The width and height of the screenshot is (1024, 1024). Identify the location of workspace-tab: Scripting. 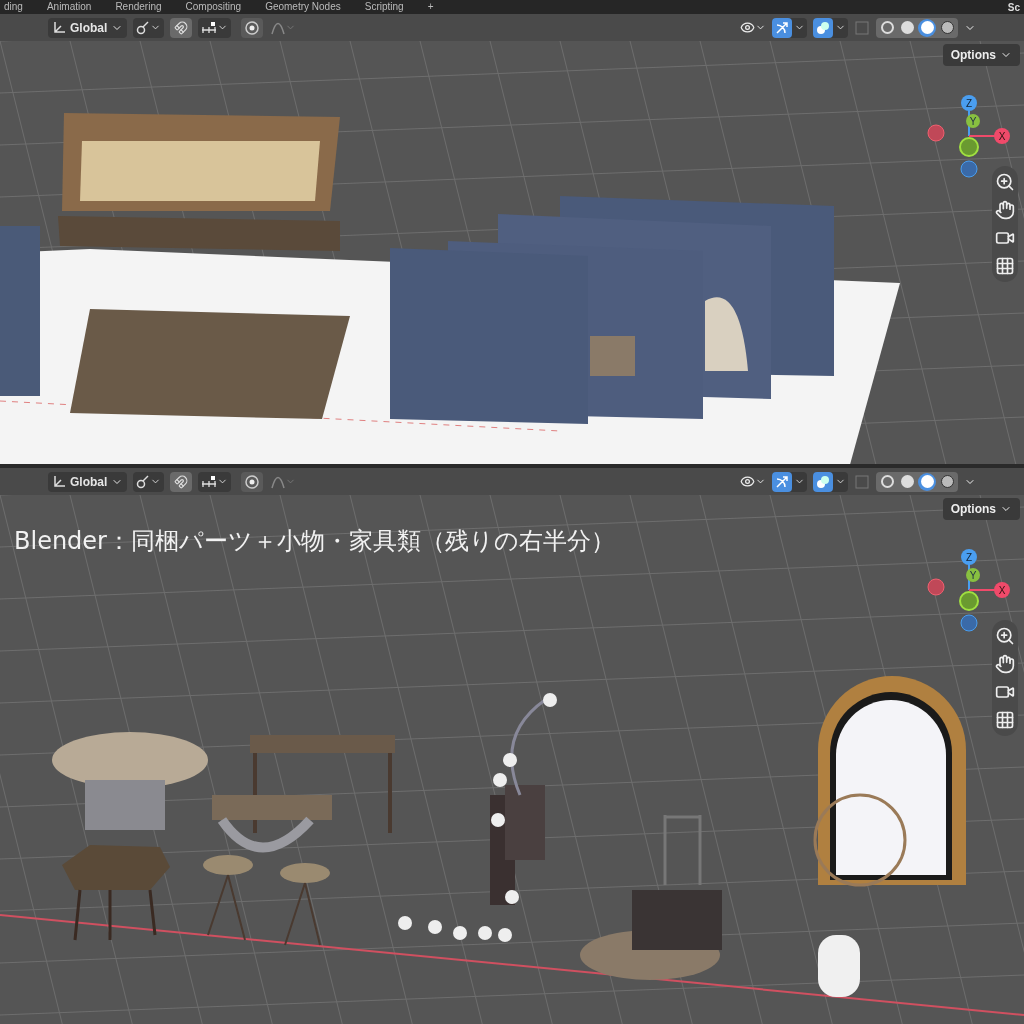
(384, 7).